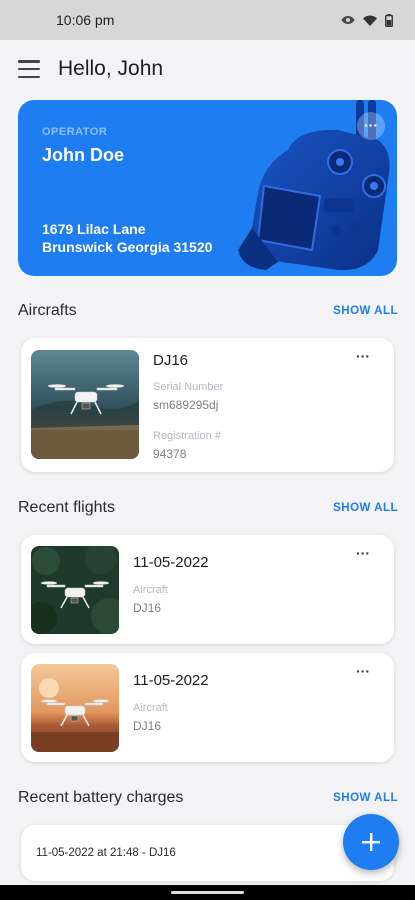 The image size is (415, 900). What do you see at coordinates (207, 20) in the screenshot?
I see `status-bar: 10:06 pm` at bounding box center [207, 20].